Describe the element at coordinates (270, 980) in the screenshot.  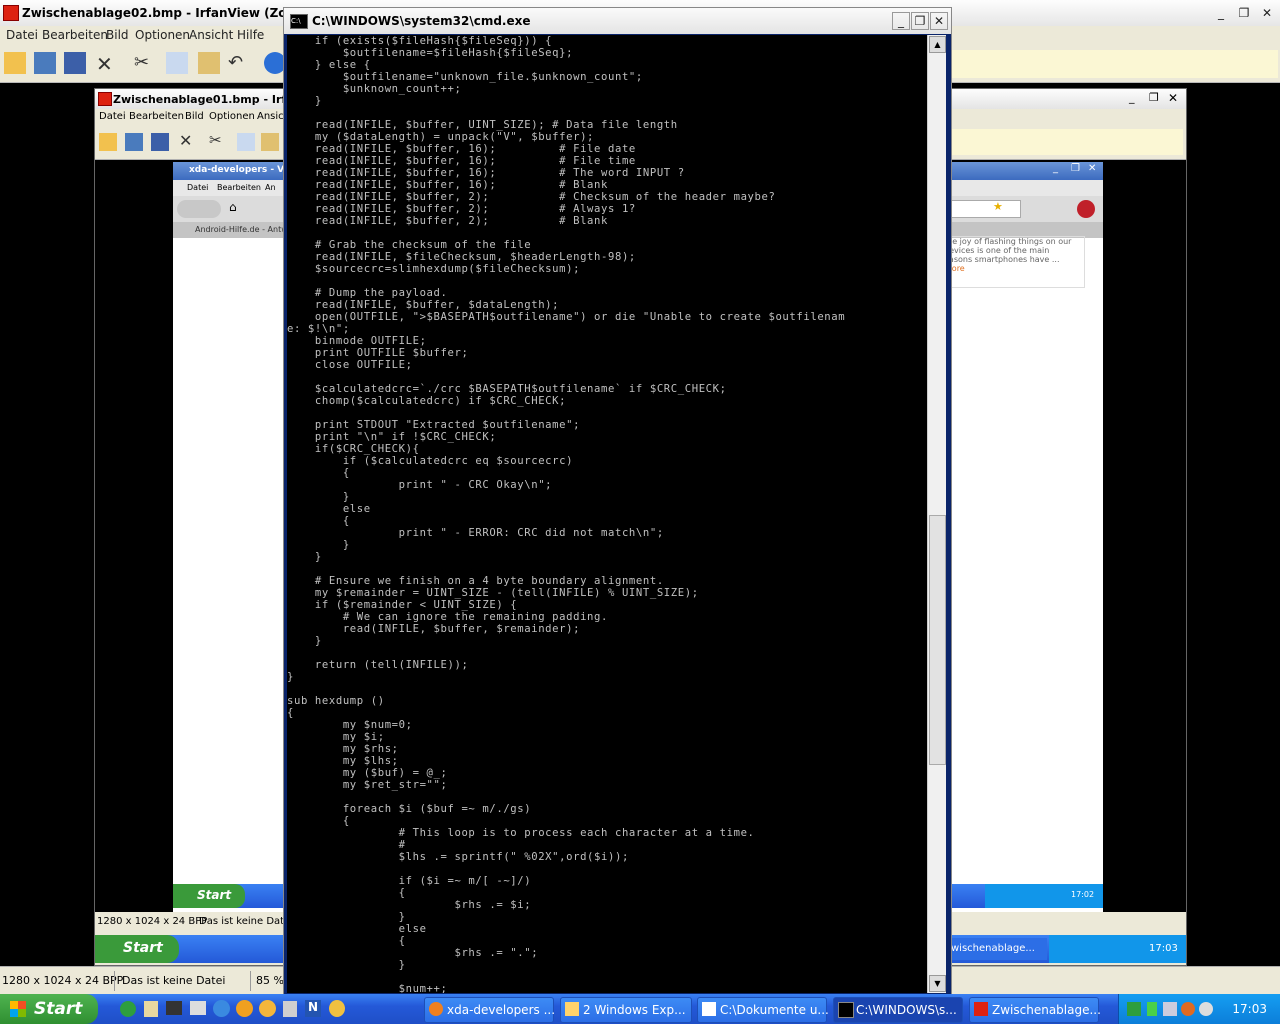
I see `status-zoom: 85 %` at that location.